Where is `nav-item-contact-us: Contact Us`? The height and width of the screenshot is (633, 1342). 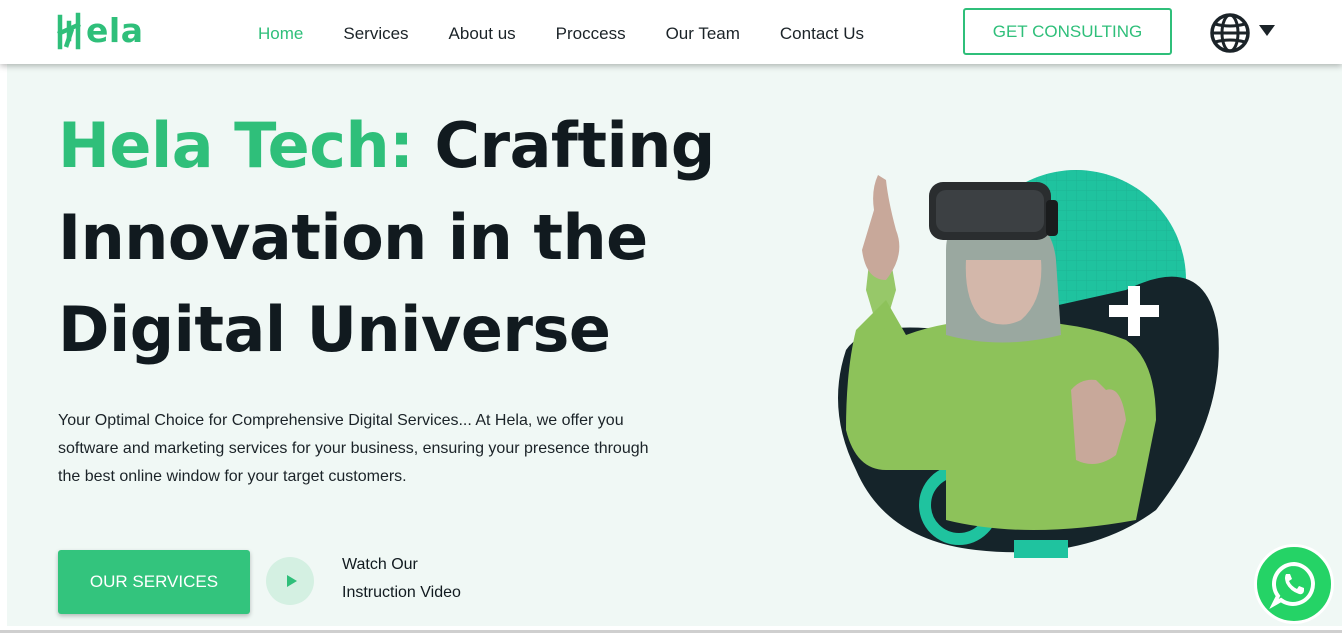 nav-item-contact-us: Contact Us is located at coordinates (822, 34).